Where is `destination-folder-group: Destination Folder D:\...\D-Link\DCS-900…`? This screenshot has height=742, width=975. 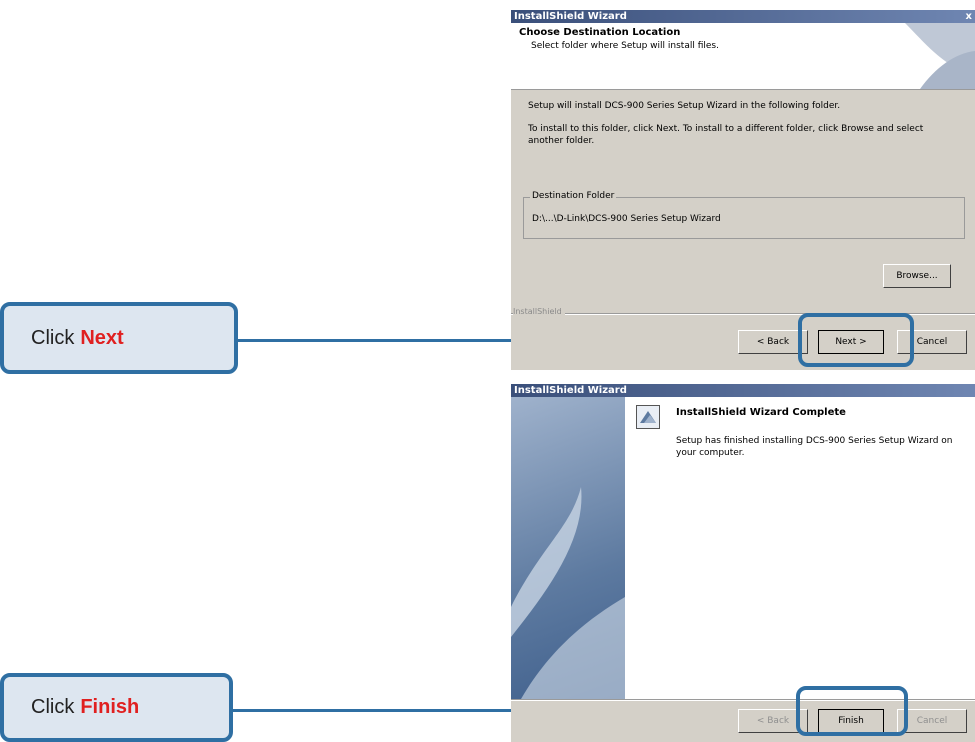
destination-folder-group: Destination Folder D:\...\D-Link\DCS-900… is located at coordinates (744, 215).